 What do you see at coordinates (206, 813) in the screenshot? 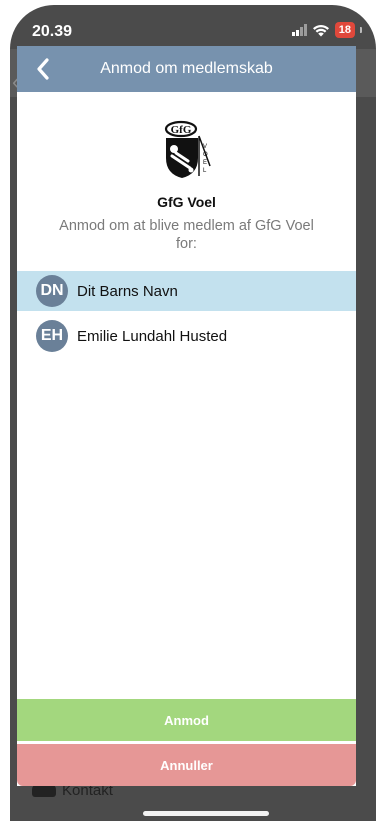
I see `home-indicator` at bounding box center [206, 813].